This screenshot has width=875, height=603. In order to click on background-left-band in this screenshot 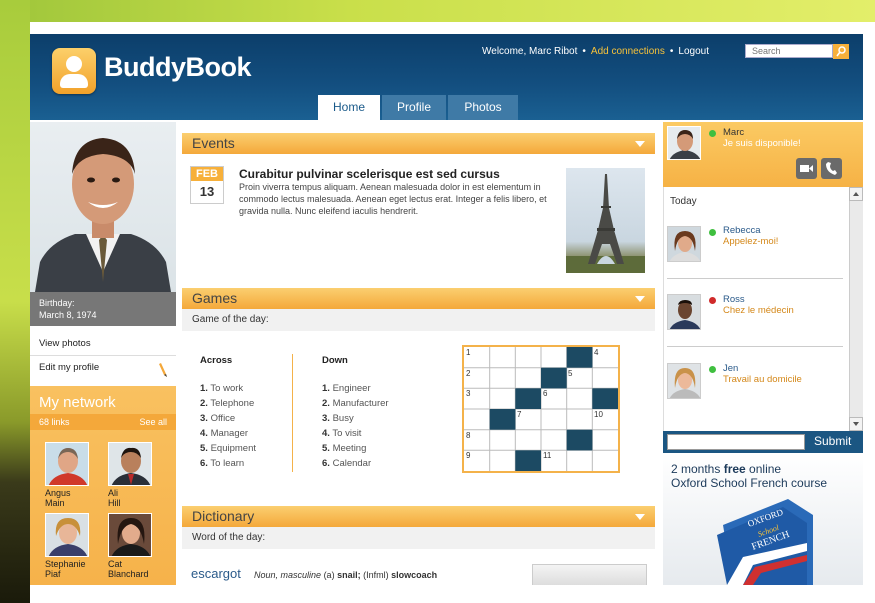, I will do `click(15, 301)`.